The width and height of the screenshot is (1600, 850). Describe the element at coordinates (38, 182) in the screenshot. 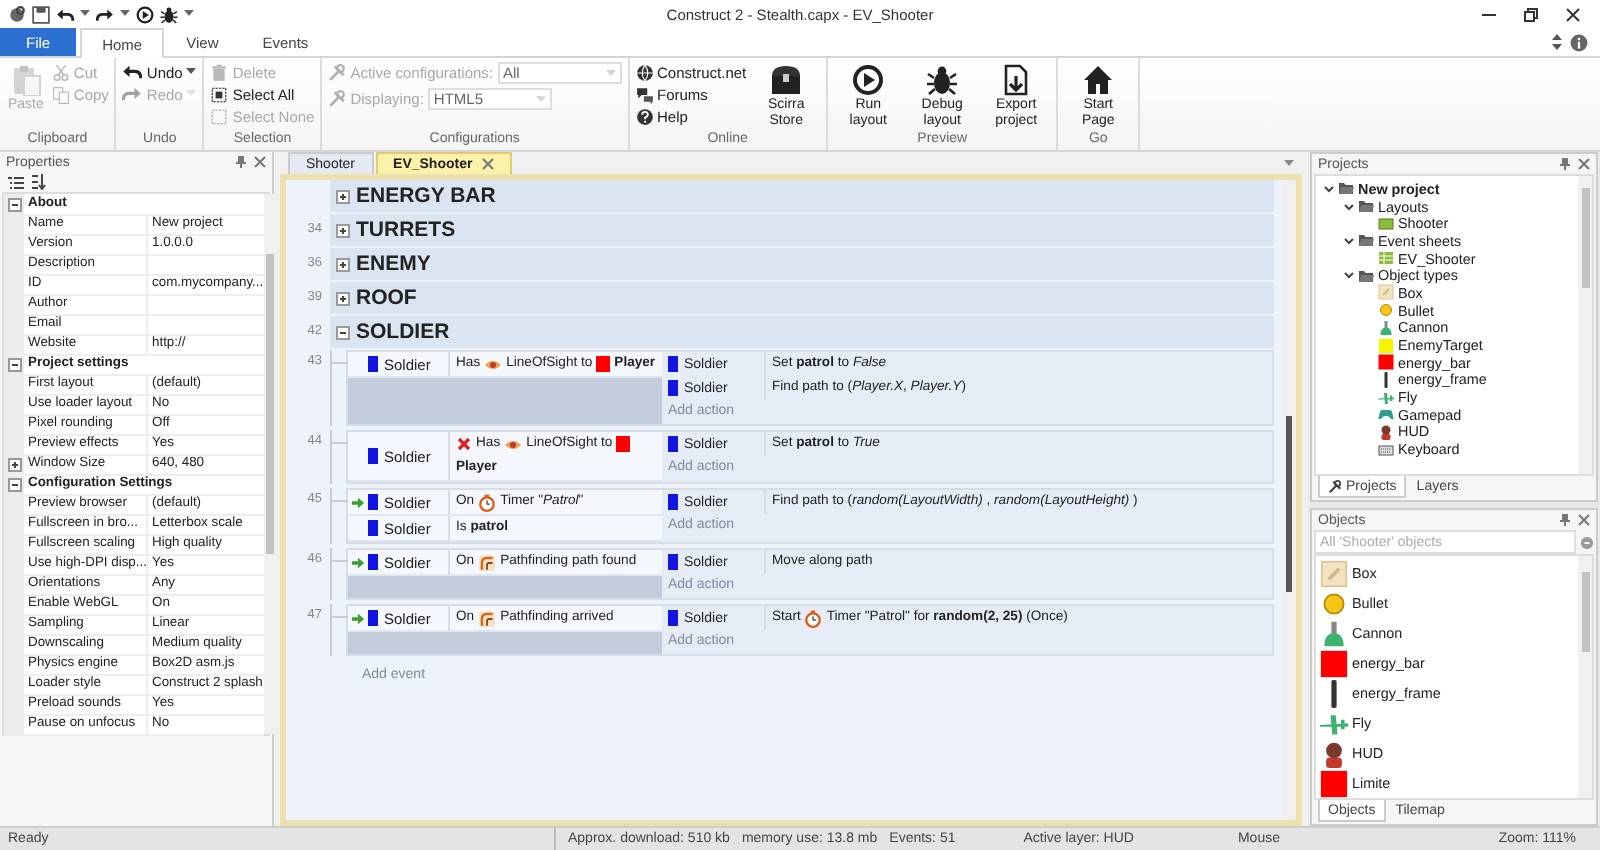

I see `sort-icon` at that location.